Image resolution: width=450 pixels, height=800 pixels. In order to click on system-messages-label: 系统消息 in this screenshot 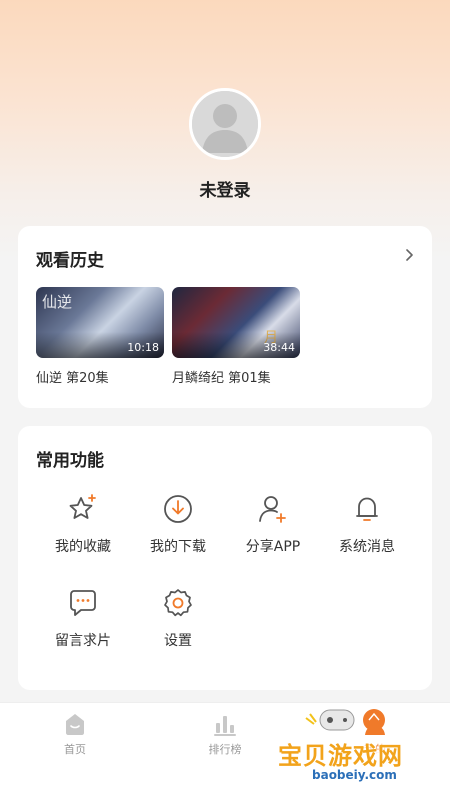, I will do `click(367, 547)`.